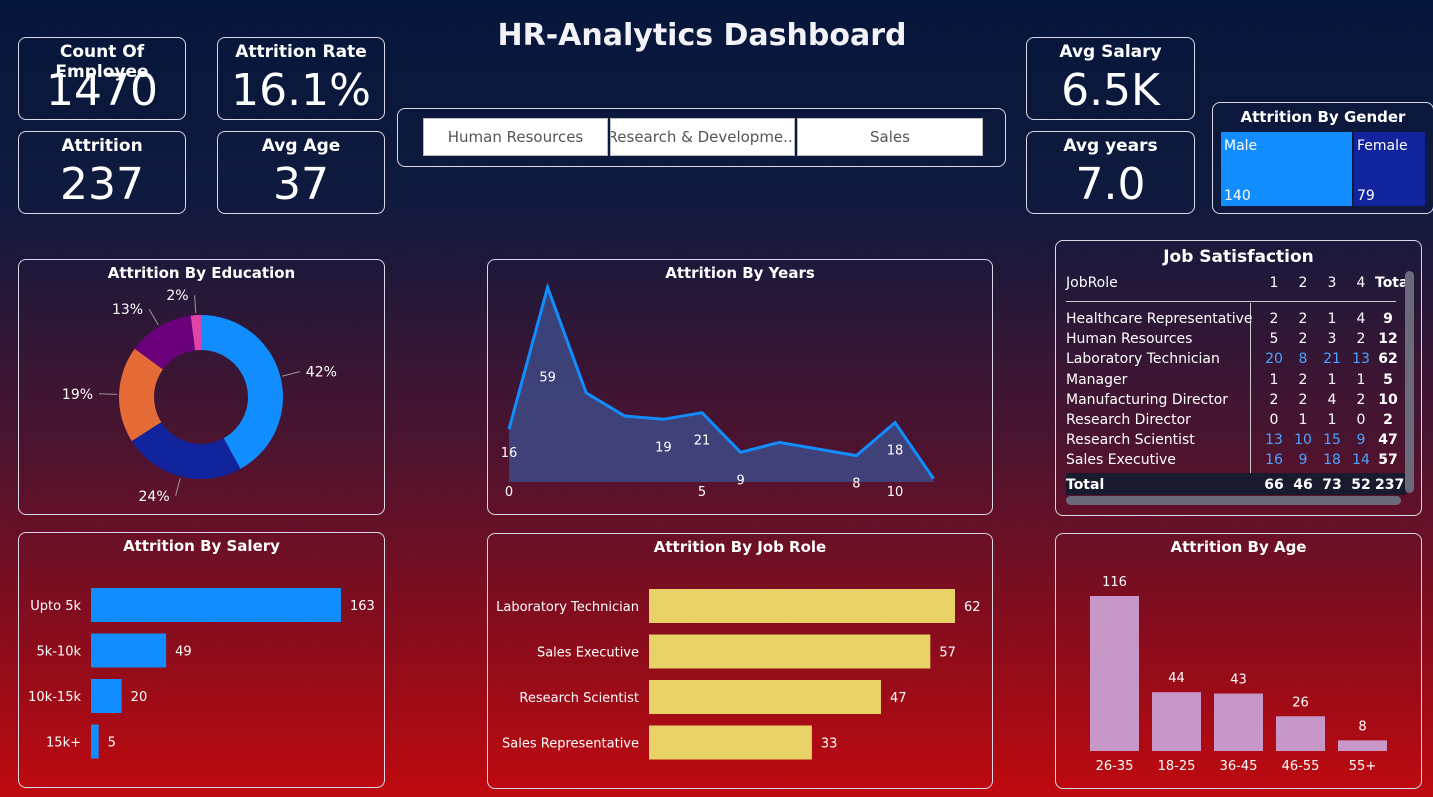  Describe the element at coordinates (1361, 319) in the screenshot. I see `matrix-cell: 4` at that location.